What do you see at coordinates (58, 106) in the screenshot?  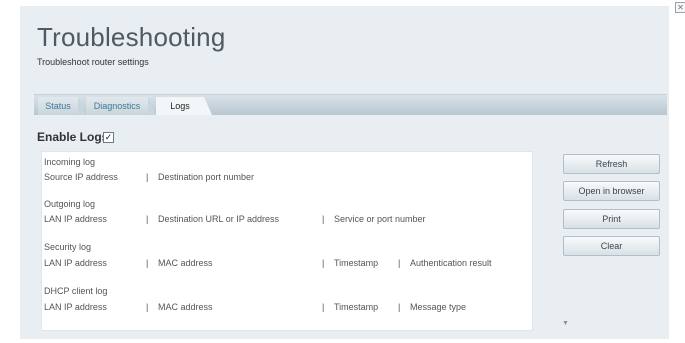 I see `tab-status-label: Status` at bounding box center [58, 106].